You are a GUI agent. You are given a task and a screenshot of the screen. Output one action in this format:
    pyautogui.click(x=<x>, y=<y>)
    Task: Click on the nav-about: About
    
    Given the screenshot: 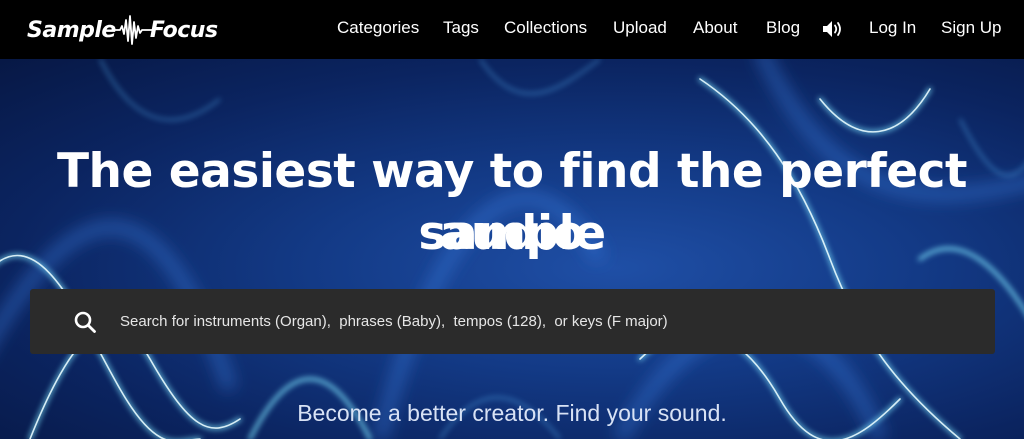 What is the action you would take?
    pyautogui.click(x=715, y=28)
    